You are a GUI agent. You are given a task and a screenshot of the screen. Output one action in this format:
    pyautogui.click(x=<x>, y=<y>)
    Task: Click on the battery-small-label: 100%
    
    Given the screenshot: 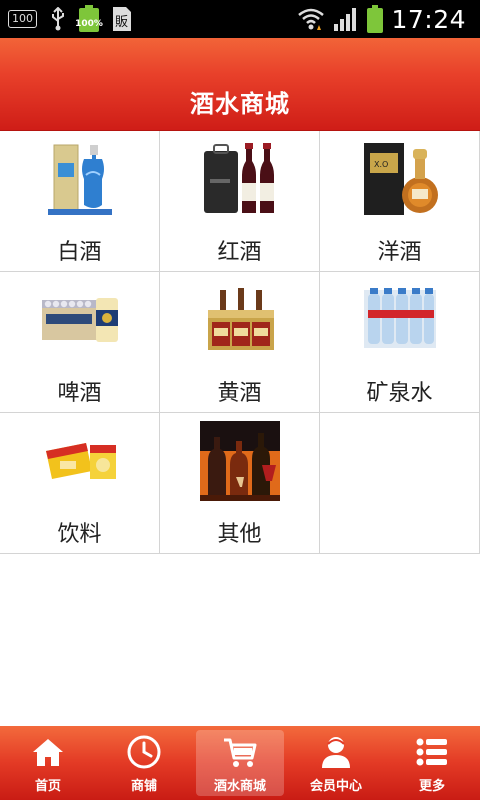 What is the action you would take?
    pyautogui.click(x=89, y=24)
    